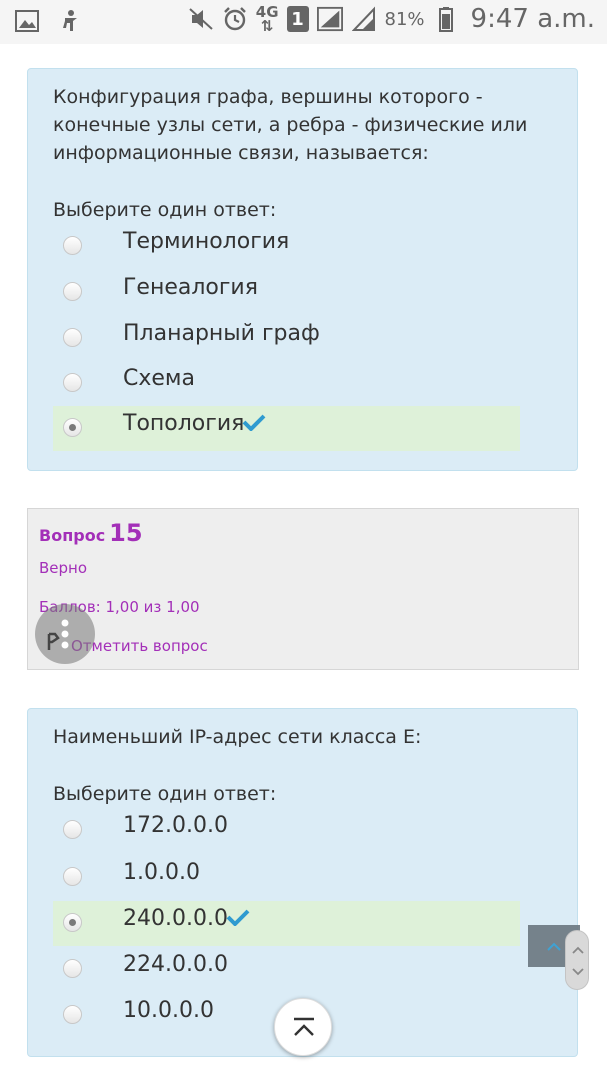 The height and width of the screenshot is (1080, 607). I want to click on network-type: 4G ⇅, so click(267, 19).